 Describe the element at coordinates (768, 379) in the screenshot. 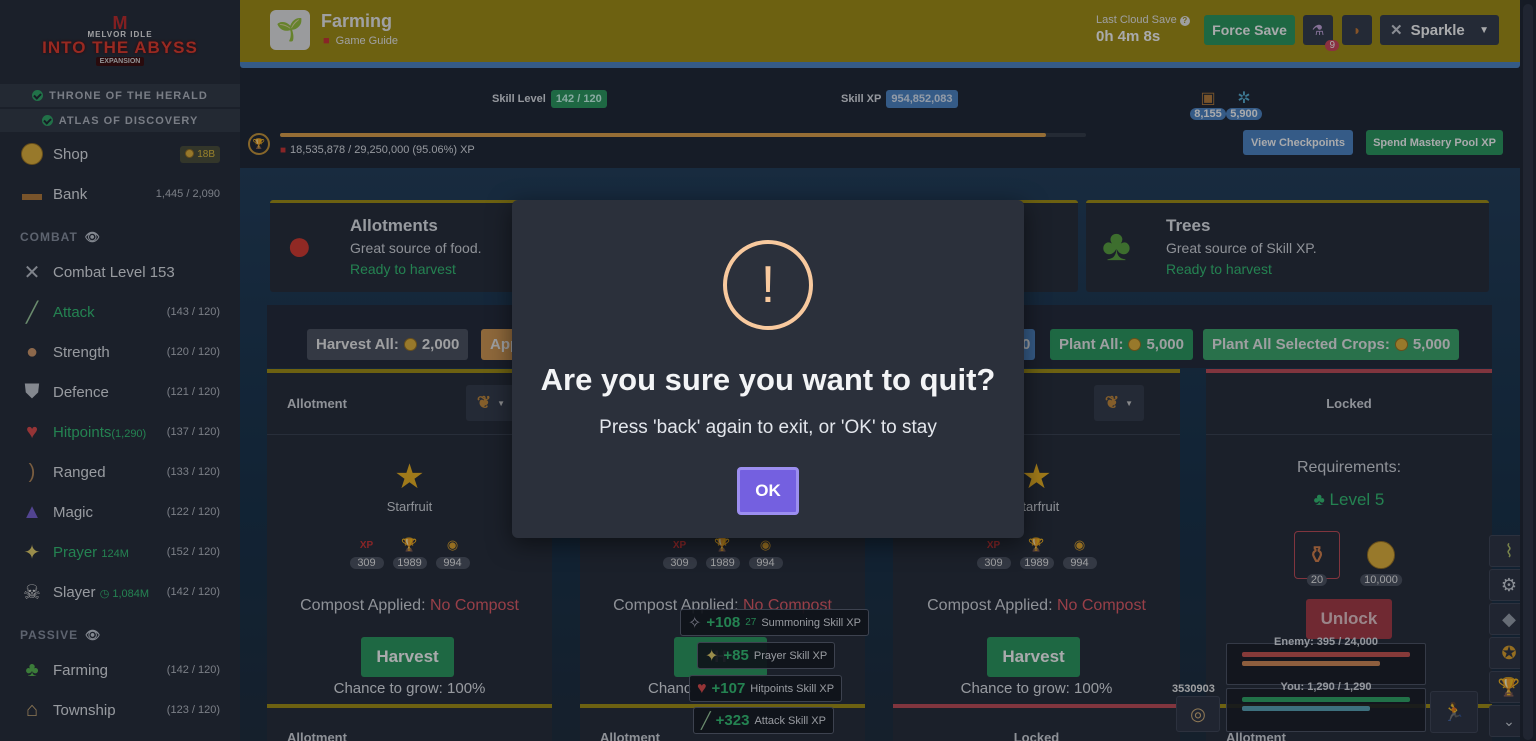

I see `dialog-title: Are you sure you want to quit?` at that location.